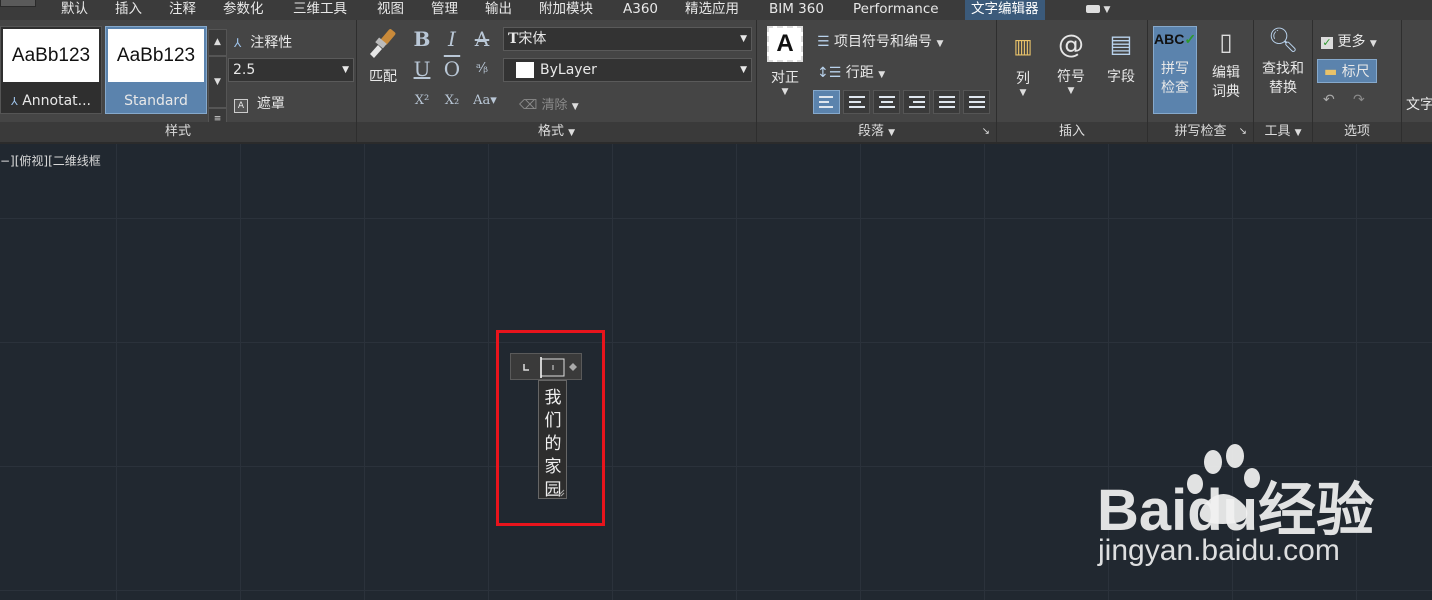  Describe the element at coordinates (823, 42) in the screenshot. I see `list-icon: ☰` at that location.